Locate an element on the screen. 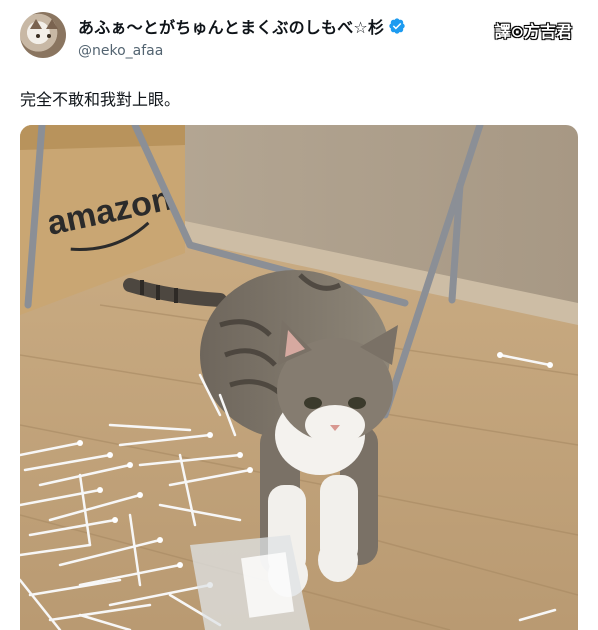 This screenshot has width=598, height=630. tweet-header: あふぁ〜とがちゅんとまくぶのしもべ☆杉 @neko_afaa 譯⊙方吉君 is located at coordinates (300, 37).